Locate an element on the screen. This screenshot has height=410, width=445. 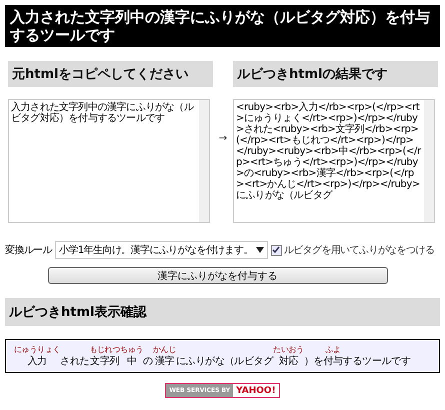
preview-text: 入力 is located at coordinates (37, 361).